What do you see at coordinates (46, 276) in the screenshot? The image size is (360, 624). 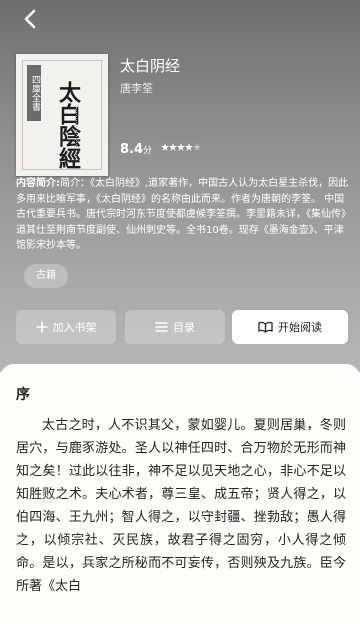 I see `category-tag: 古籍` at bounding box center [46, 276].